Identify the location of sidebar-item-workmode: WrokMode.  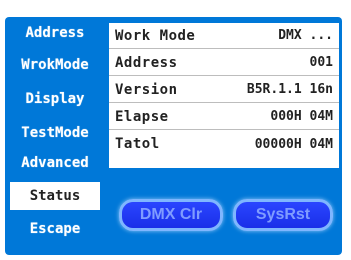
(55, 65).